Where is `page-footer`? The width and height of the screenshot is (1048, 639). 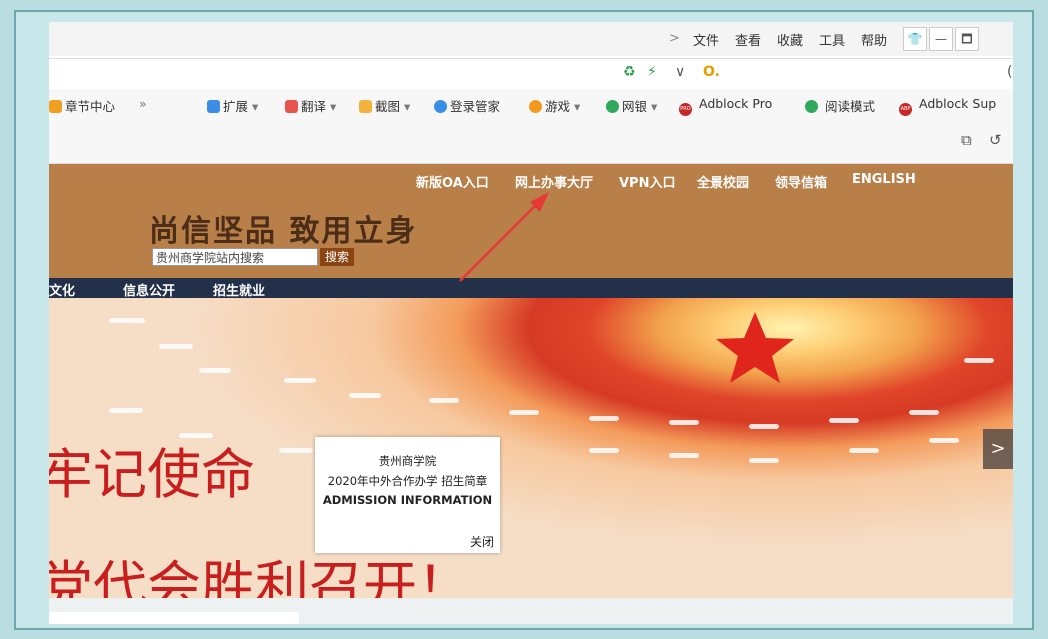 page-footer is located at coordinates (531, 611).